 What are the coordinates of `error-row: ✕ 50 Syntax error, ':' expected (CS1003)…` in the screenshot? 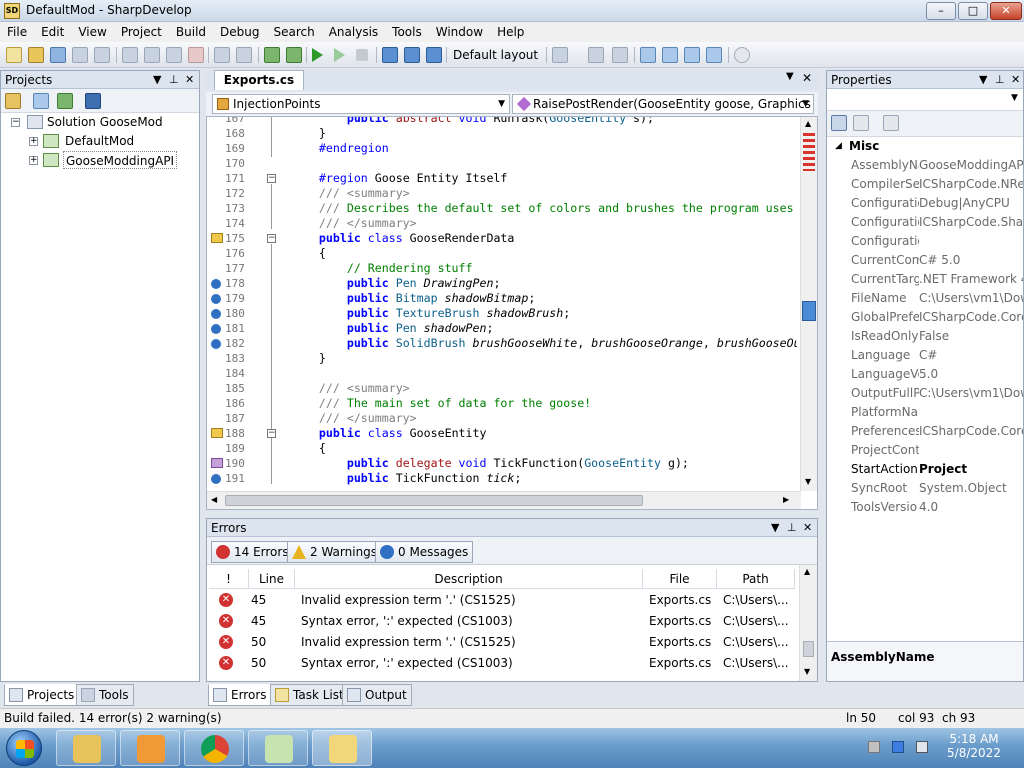 It's located at (503, 663).